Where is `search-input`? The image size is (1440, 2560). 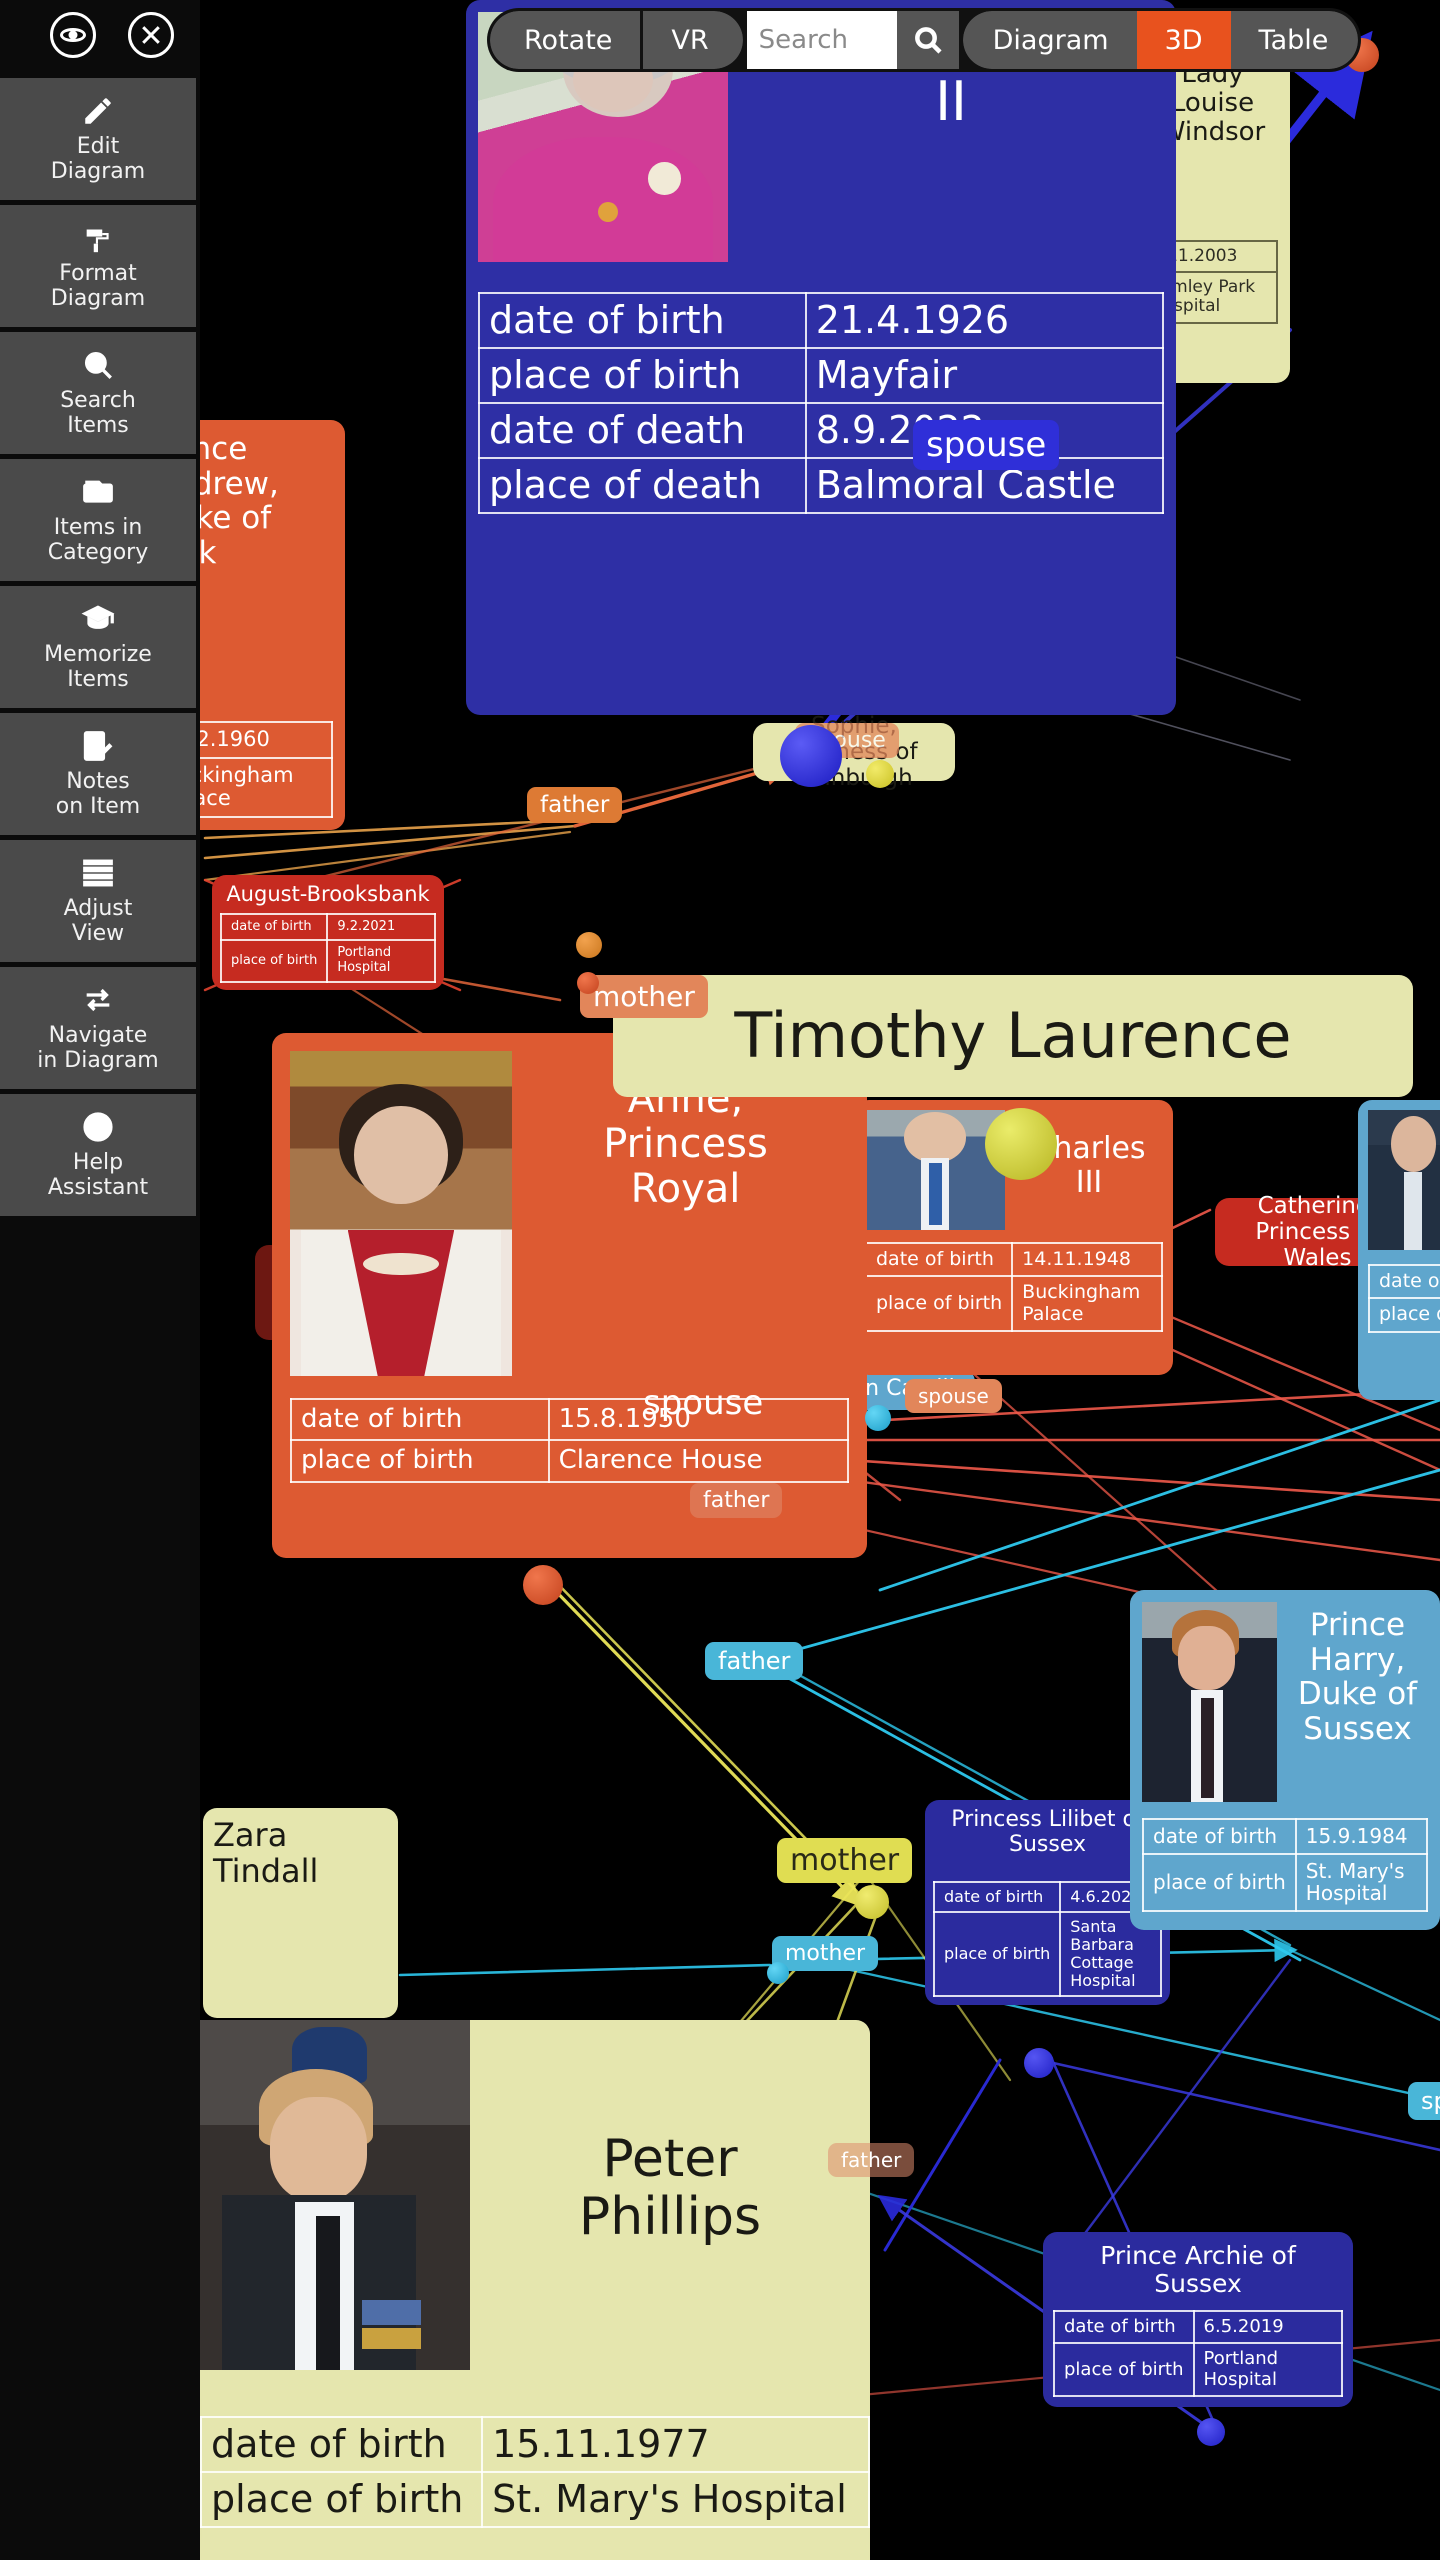 search-input is located at coordinates (821, 40).